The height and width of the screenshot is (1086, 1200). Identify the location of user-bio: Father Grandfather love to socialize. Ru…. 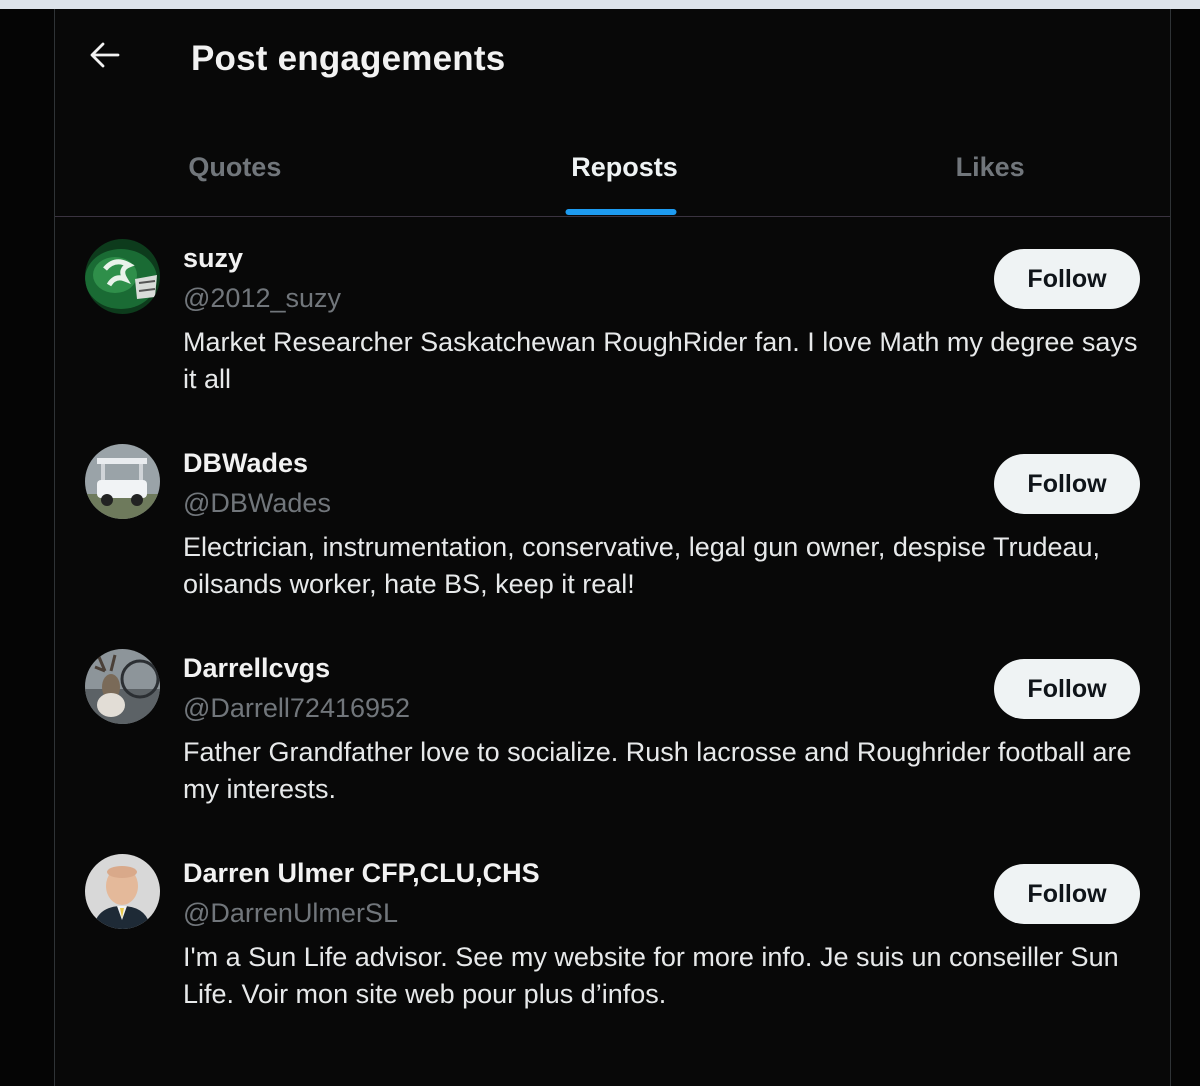
(657, 770).